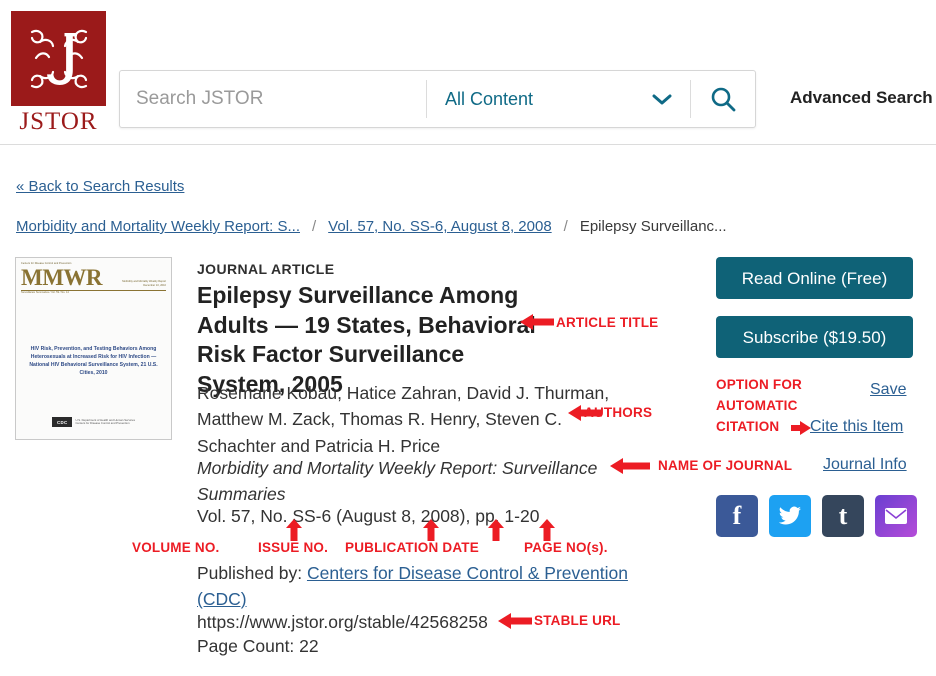 This screenshot has height=676, width=936. What do you see at coordinates (865, 465) in the screenshot?
I see `journal-info-link: Journal Info` at bounding box center [865, 465].